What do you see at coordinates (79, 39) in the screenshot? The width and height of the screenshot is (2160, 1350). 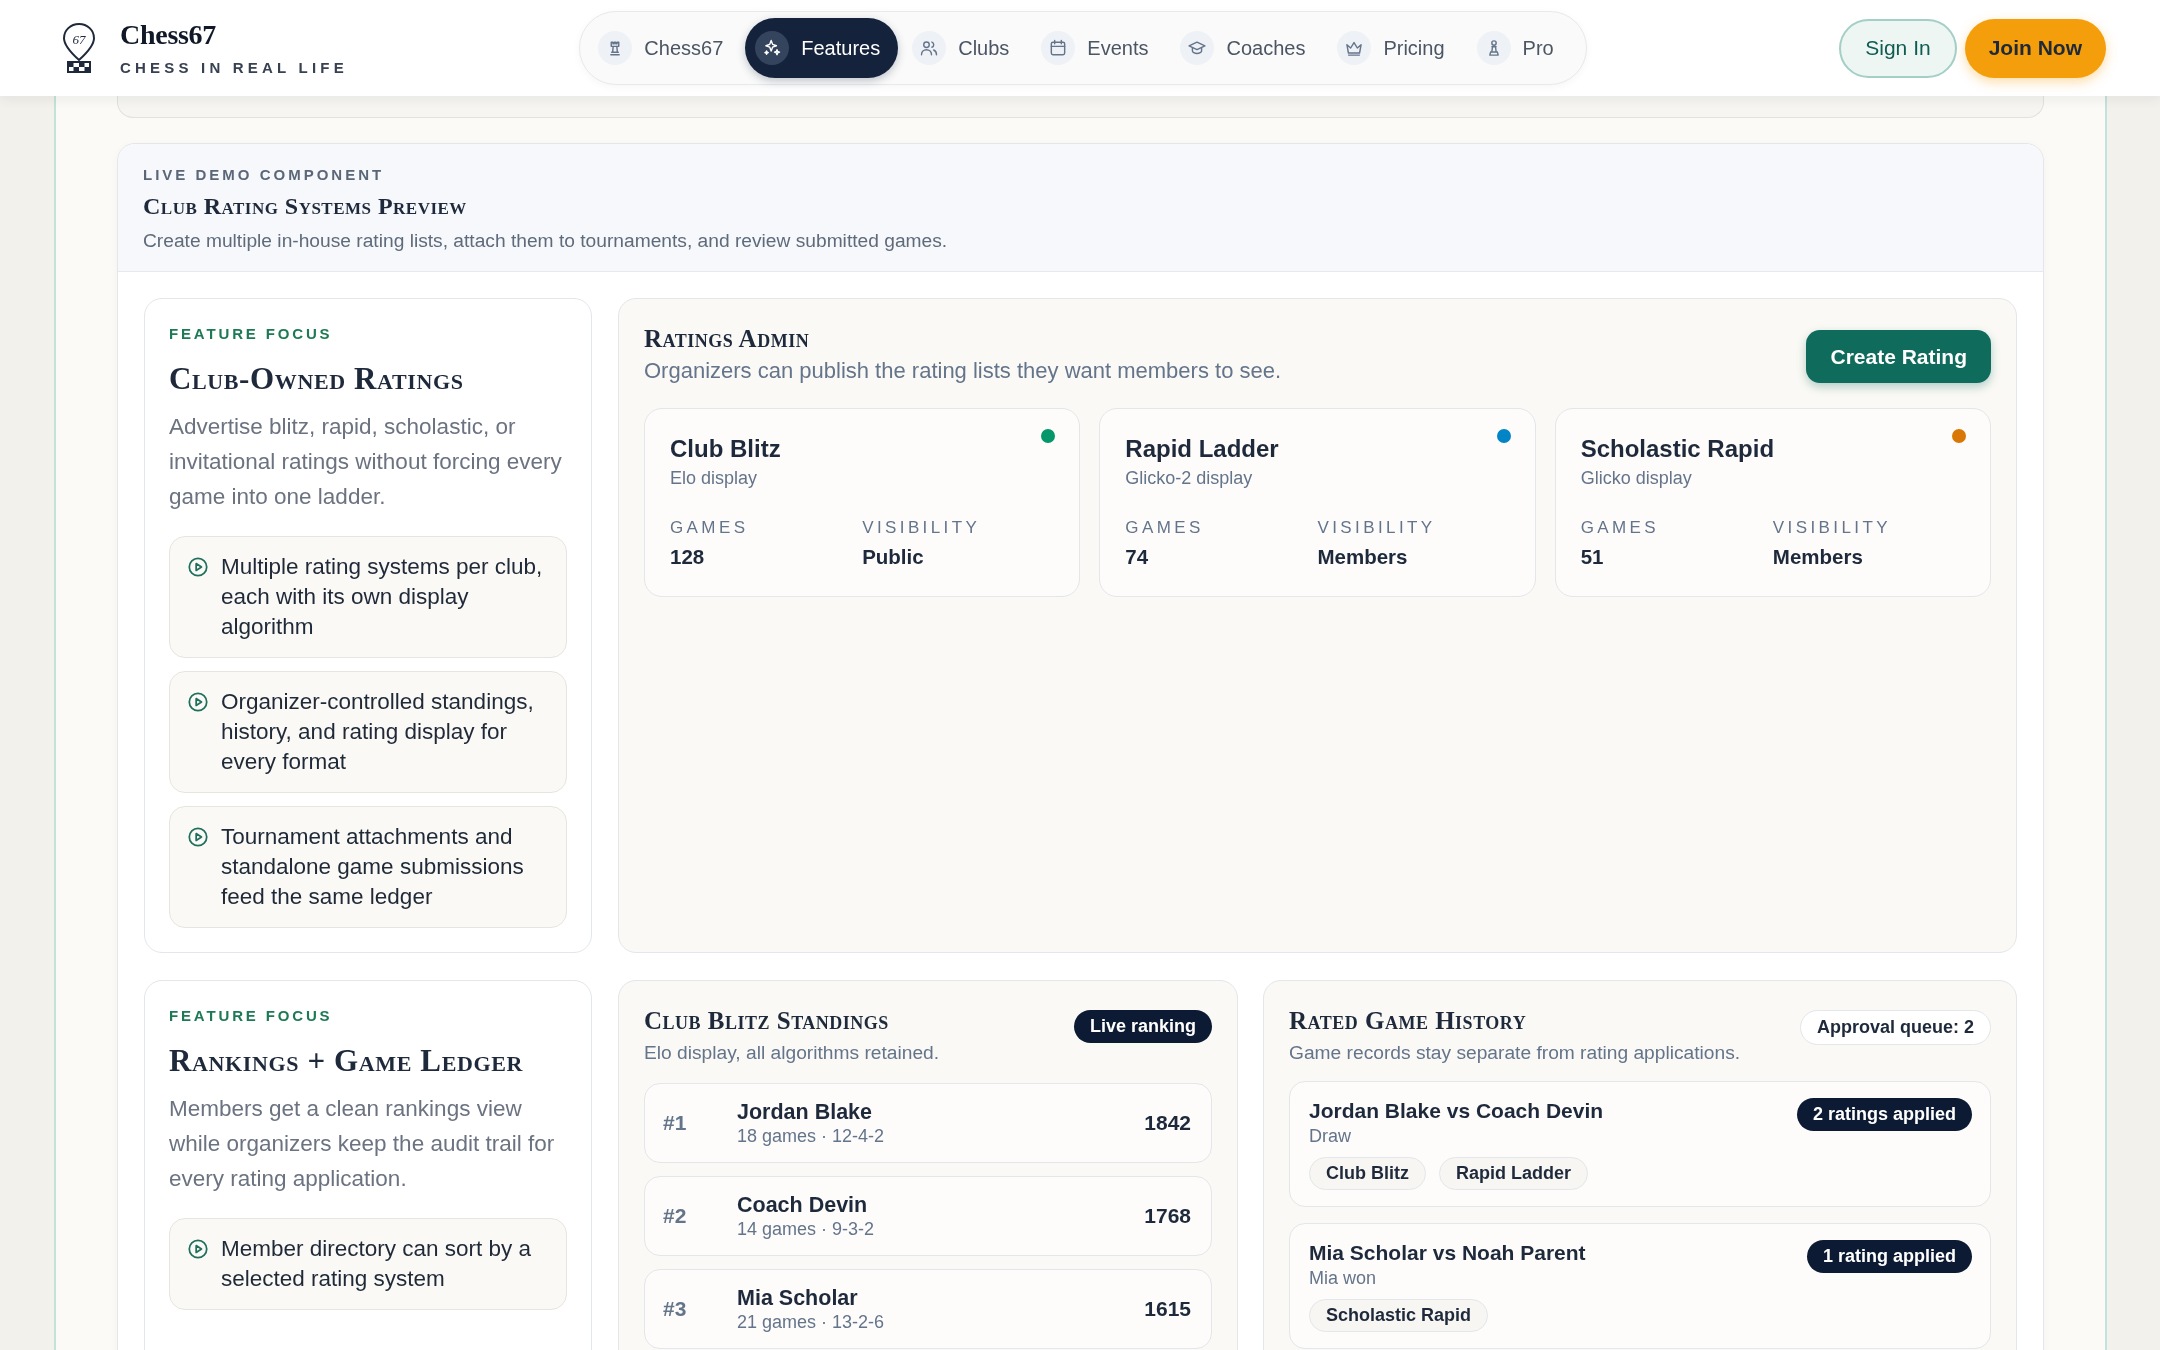 I see `logo-number: 67` at bounding box center [79, 39].